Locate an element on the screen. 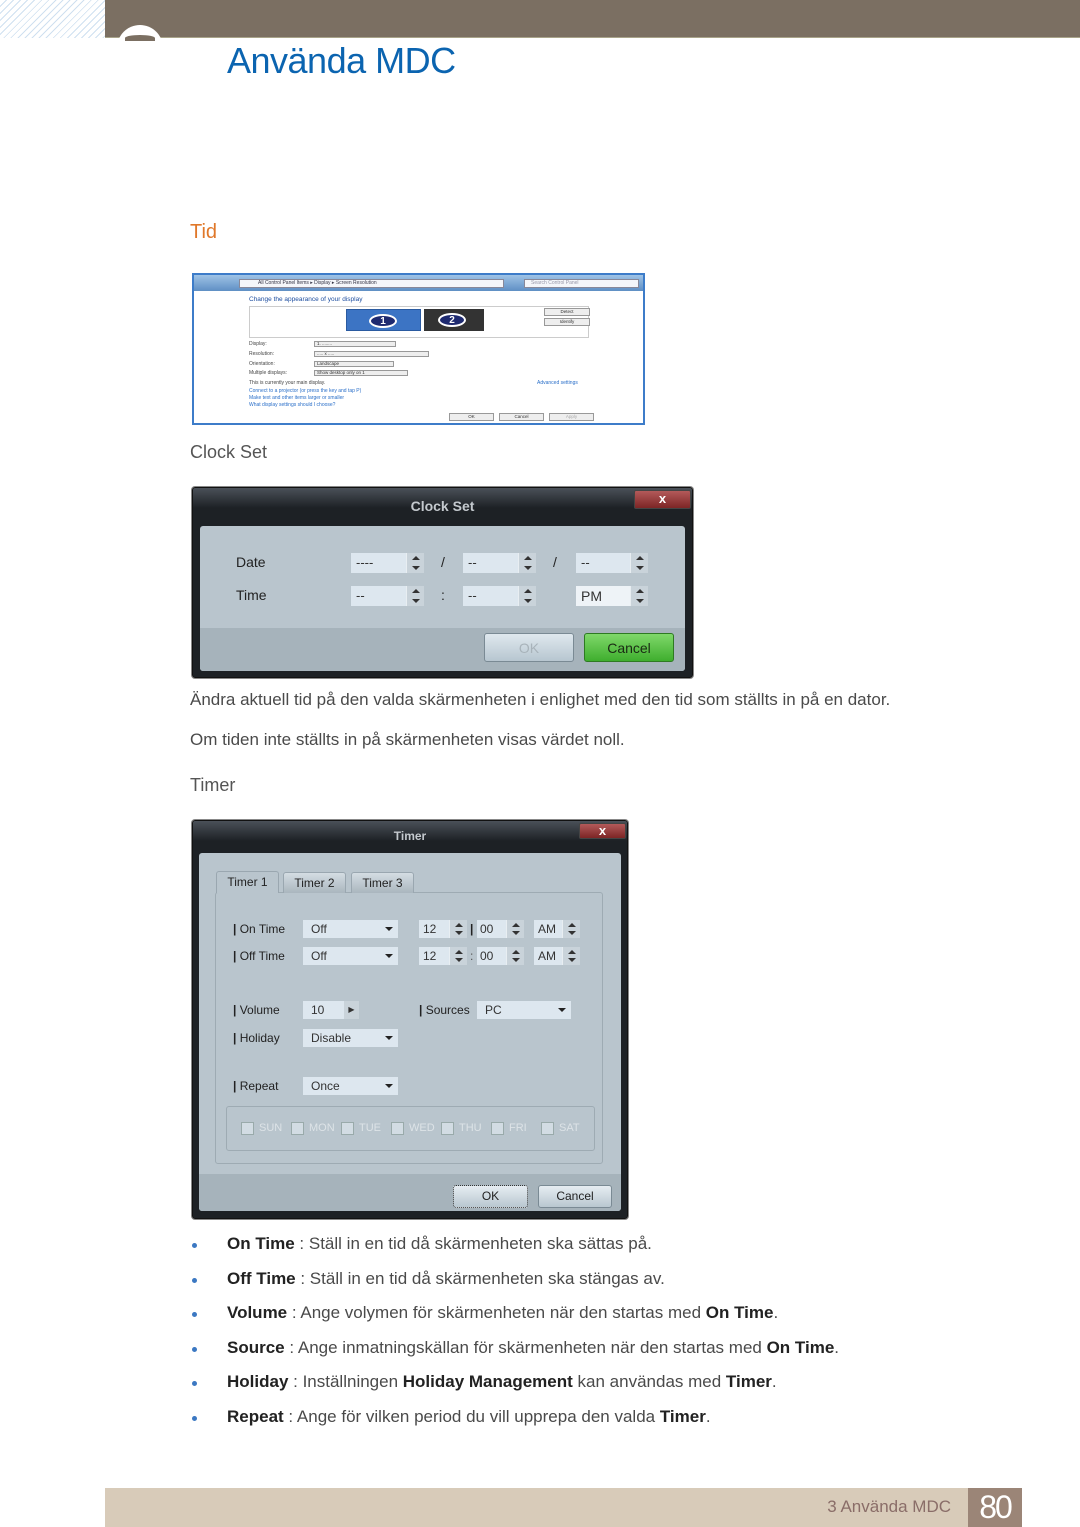  term: Holiday Management is located at coordinates (487, 1382).